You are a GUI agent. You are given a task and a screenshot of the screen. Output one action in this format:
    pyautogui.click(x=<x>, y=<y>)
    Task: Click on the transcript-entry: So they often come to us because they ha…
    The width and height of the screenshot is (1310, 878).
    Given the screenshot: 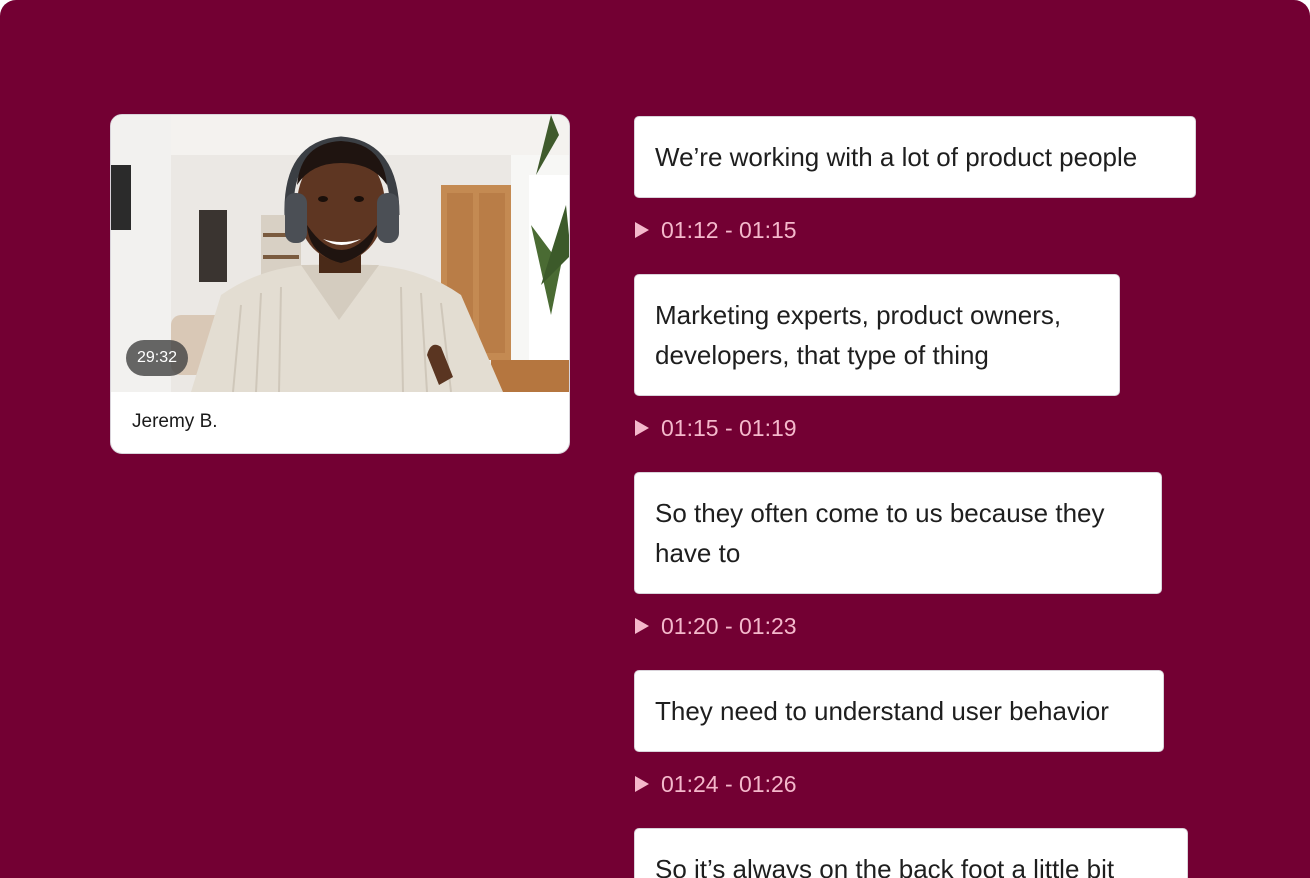 What is the action you would take?
    pyautogui.click(x=944, y=555)
    